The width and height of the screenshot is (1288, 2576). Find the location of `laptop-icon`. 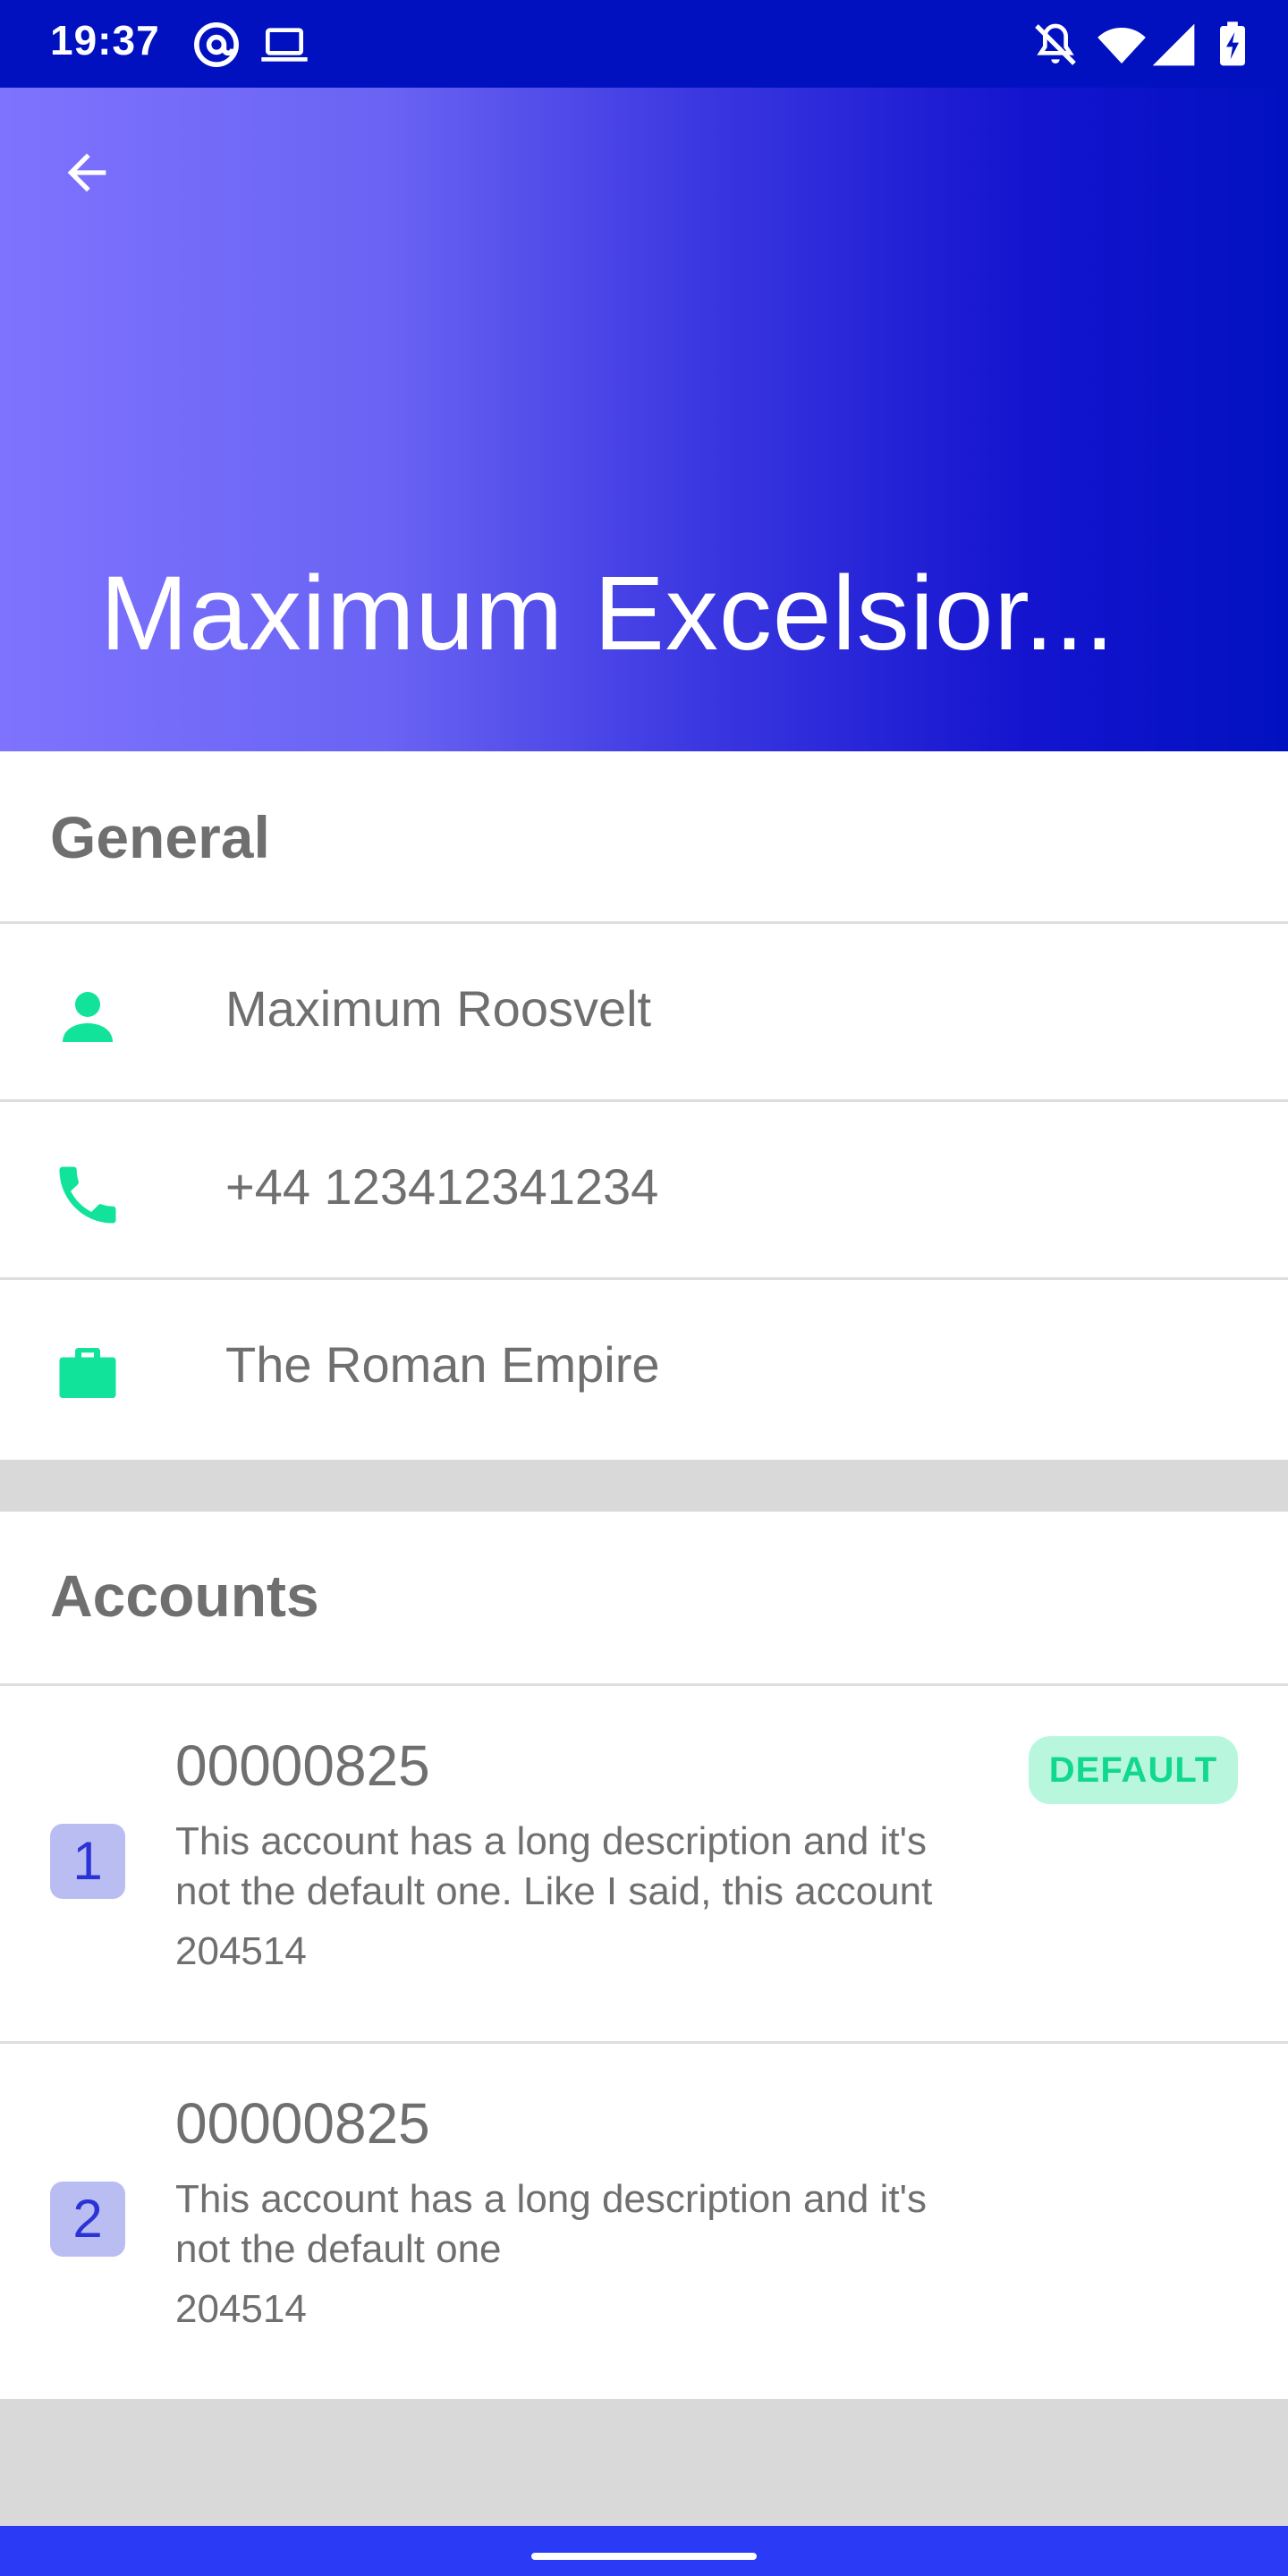

laptop-icon is located at coordinates (284, 45).